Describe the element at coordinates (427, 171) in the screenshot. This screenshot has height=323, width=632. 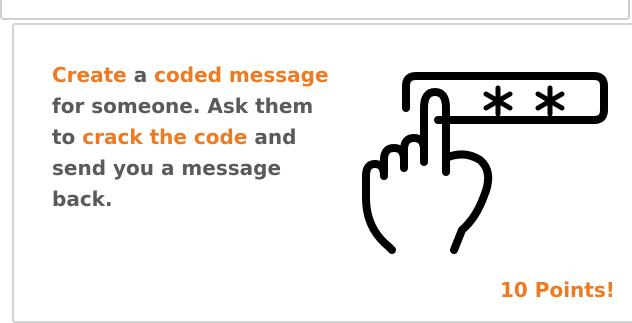
I see `hand-shape` at that location.